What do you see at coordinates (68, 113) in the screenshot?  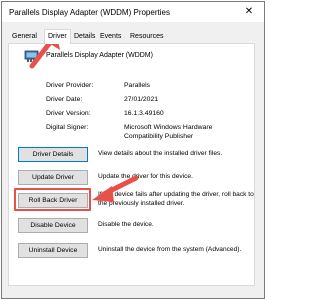 I see `driver-version-label: Driver Version:` at bounding box center [68, 113].